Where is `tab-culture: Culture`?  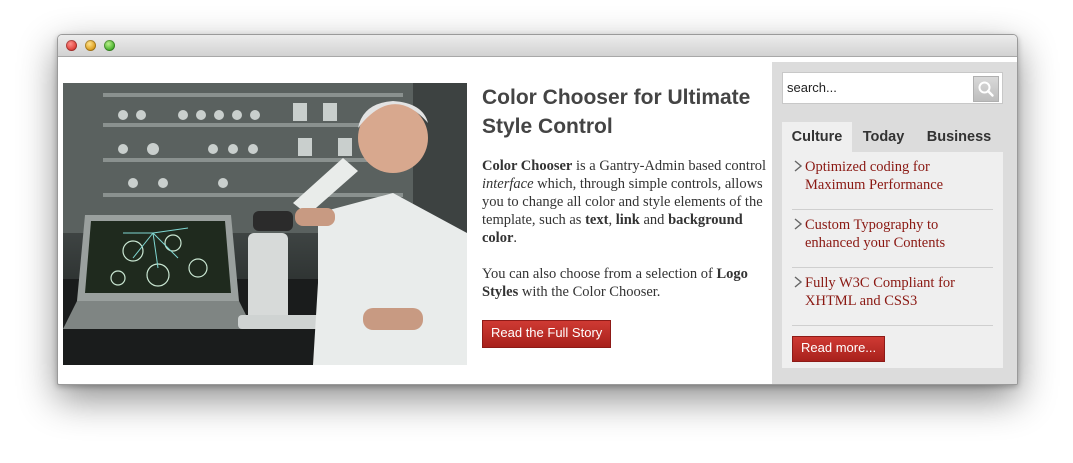 tab-culture: Culture is located at coordinates (817, 137).